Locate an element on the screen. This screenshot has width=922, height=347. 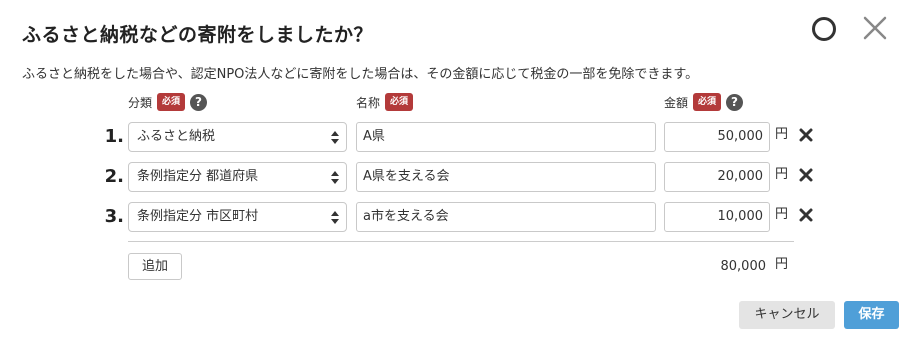
header-amount-label: 金額 is located at coordinates (676, 102).